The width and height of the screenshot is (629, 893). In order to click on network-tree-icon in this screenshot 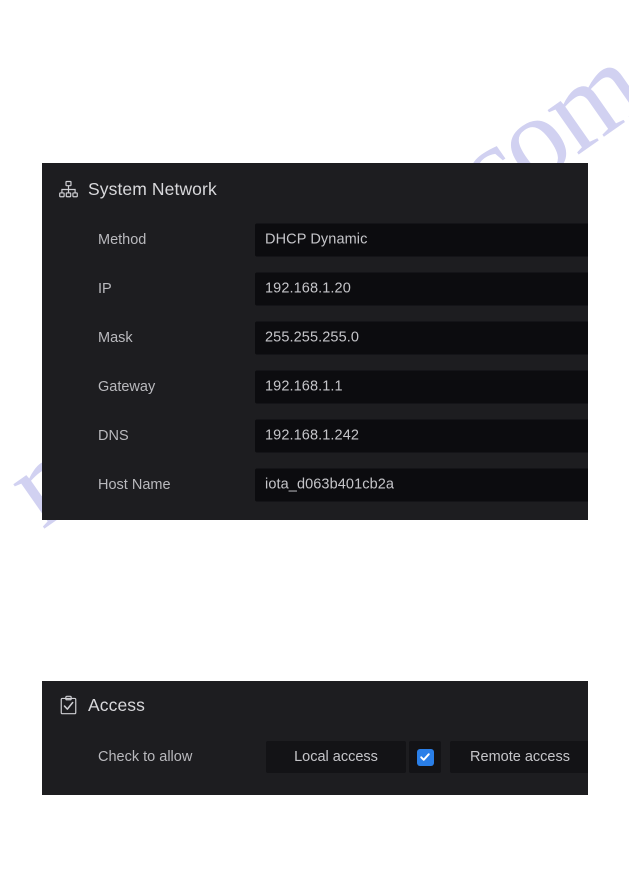, I will do `click(68, 189)`.